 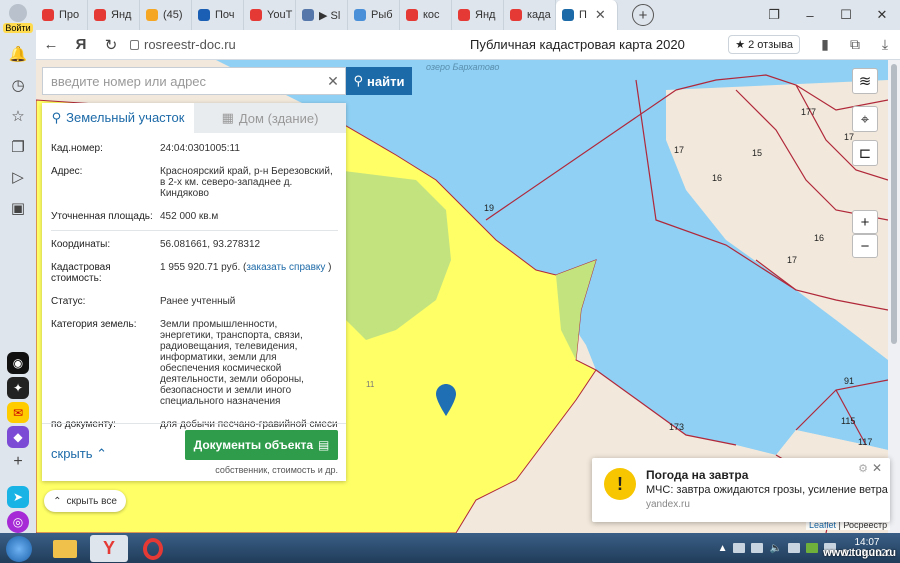 I want to click on row-key: Кадастровая стоимость:, so click(x=81, y=273).